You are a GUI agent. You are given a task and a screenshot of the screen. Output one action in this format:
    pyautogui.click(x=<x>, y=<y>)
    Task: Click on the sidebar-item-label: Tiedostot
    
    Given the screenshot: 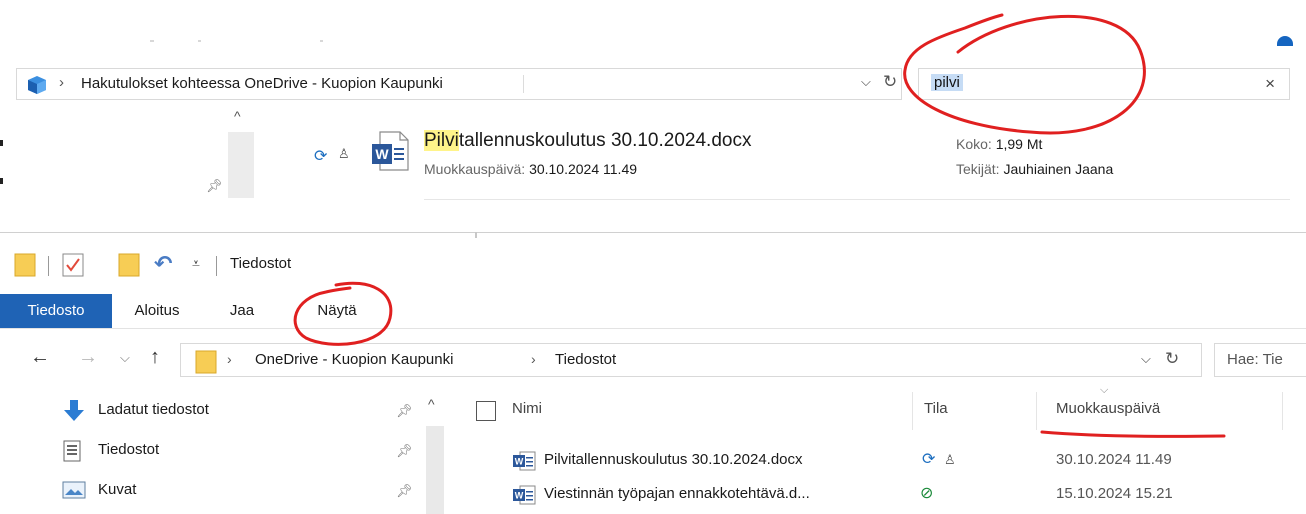 What is the action you would take?
    pyautogui.click(x=129, y=449)
    